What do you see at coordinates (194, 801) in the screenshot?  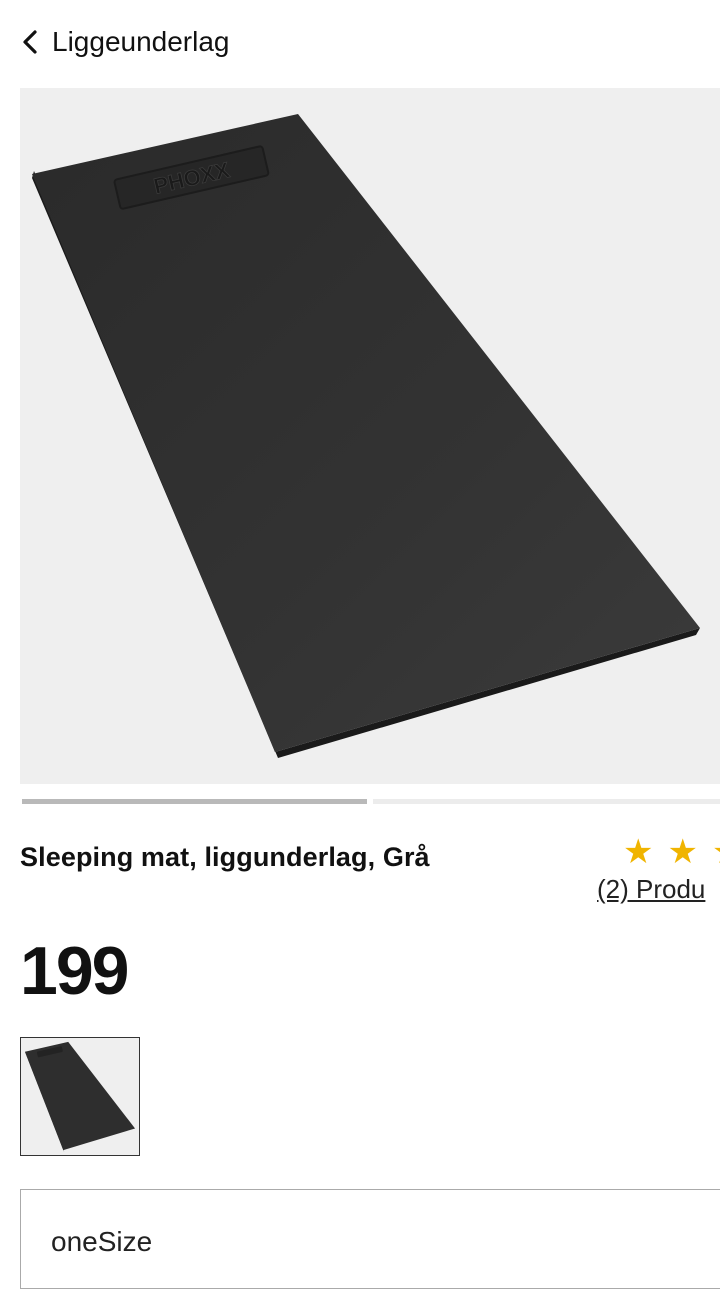 I see `gallery-progress-current` at bounding box center [194, 801].